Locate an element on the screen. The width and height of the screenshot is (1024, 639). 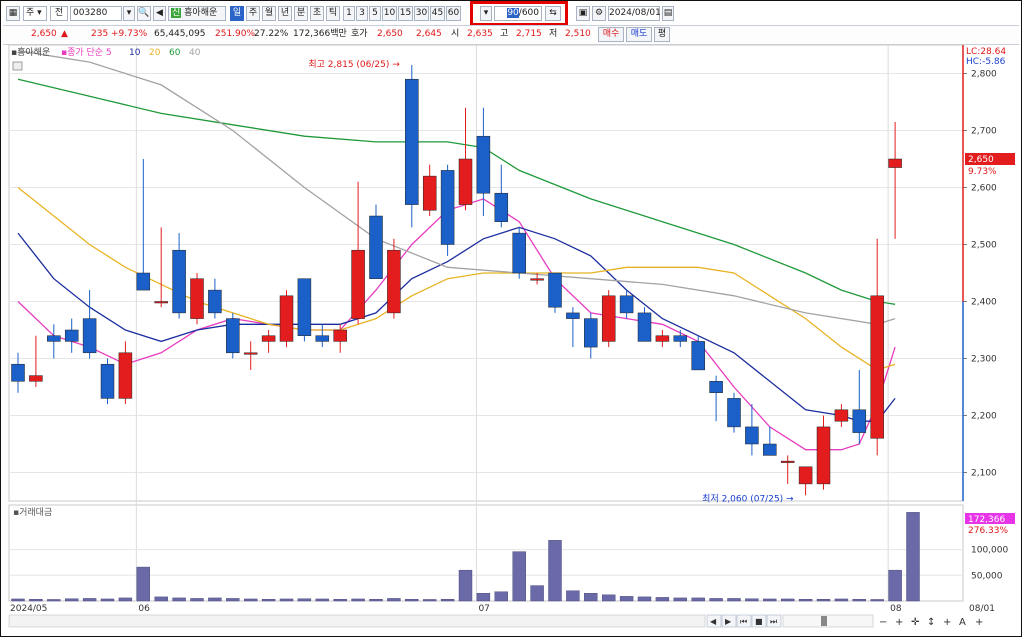
lc-label: LC:28.64 is located at coordinates (986, 52).